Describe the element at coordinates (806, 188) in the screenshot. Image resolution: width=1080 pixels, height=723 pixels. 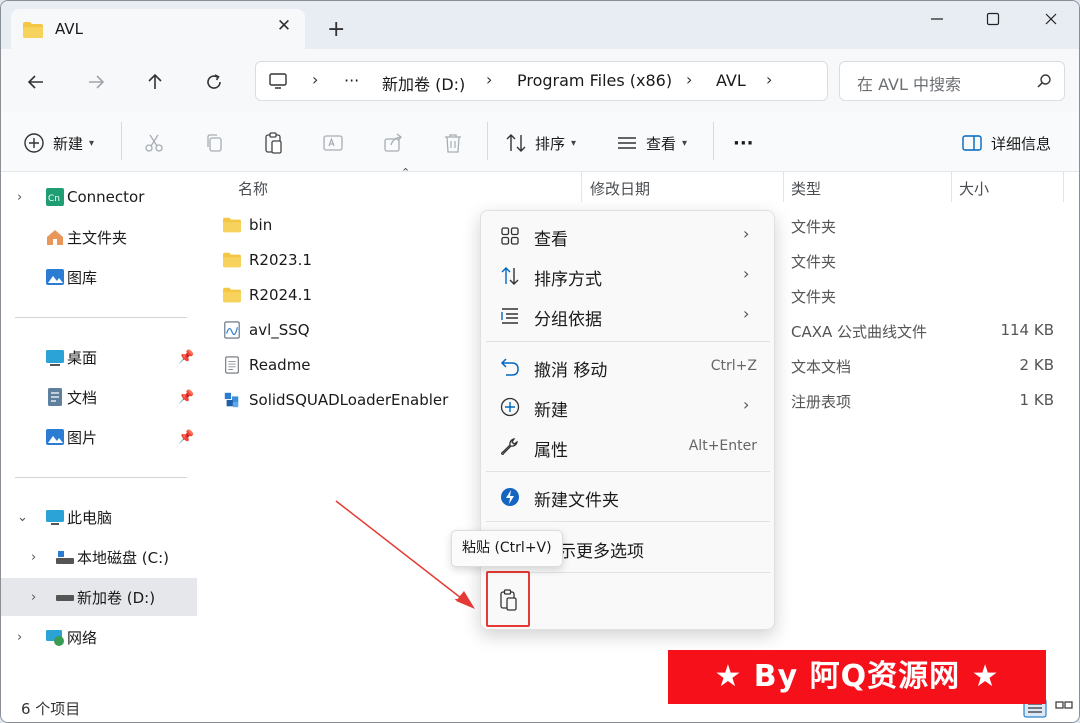
I see `column-header-type: 类型` at that location.